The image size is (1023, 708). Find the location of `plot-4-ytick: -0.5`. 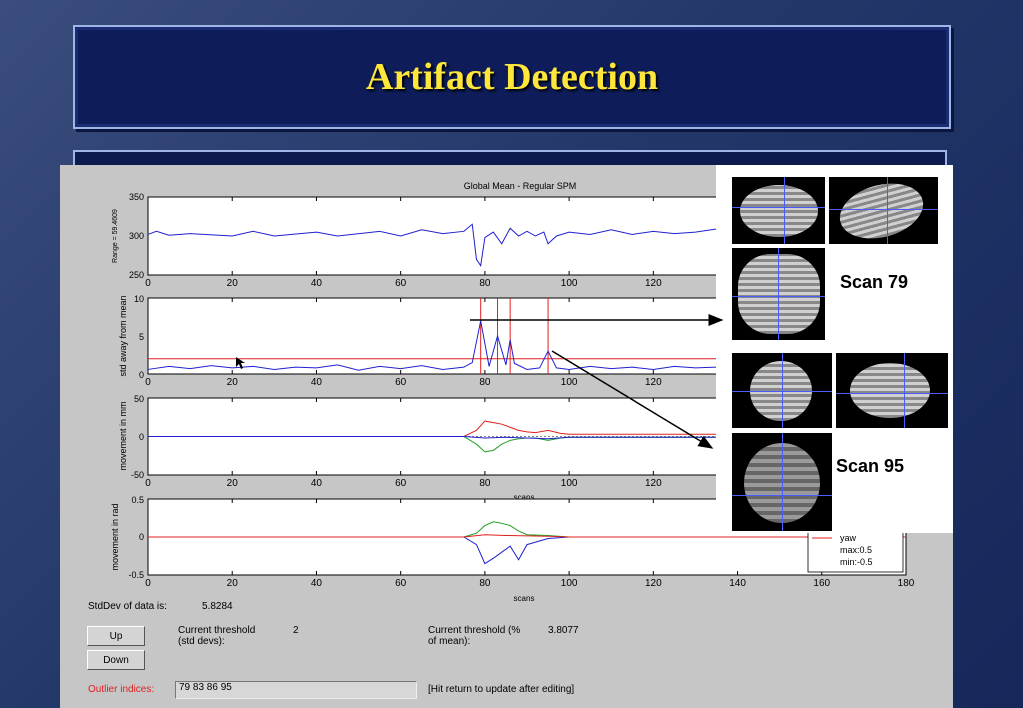

plot-4-ytick: -0.5 is located at coordinates (136, 575).